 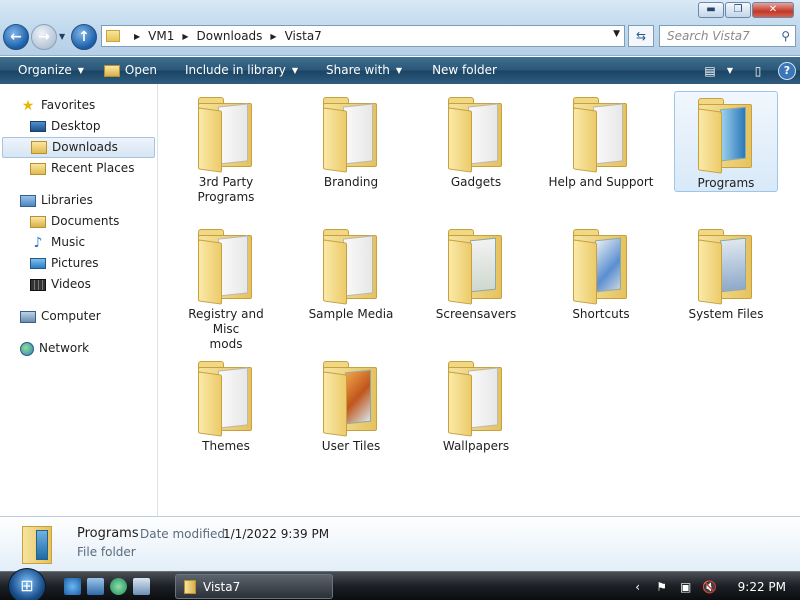 What do you see at coordinates (711, 10) in the screenshot?
I see `minimize-button: ▬` at bounding box center [711, 10].